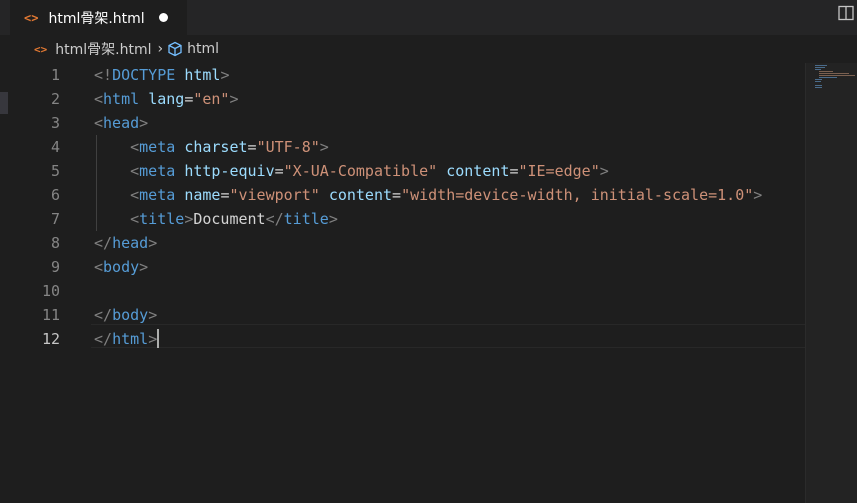 This screenshot has height=503, width=857. What do you see at coordinates (55, 75) in the screenshot?
I see `line-number: 1` at bounding box center [55, 75].